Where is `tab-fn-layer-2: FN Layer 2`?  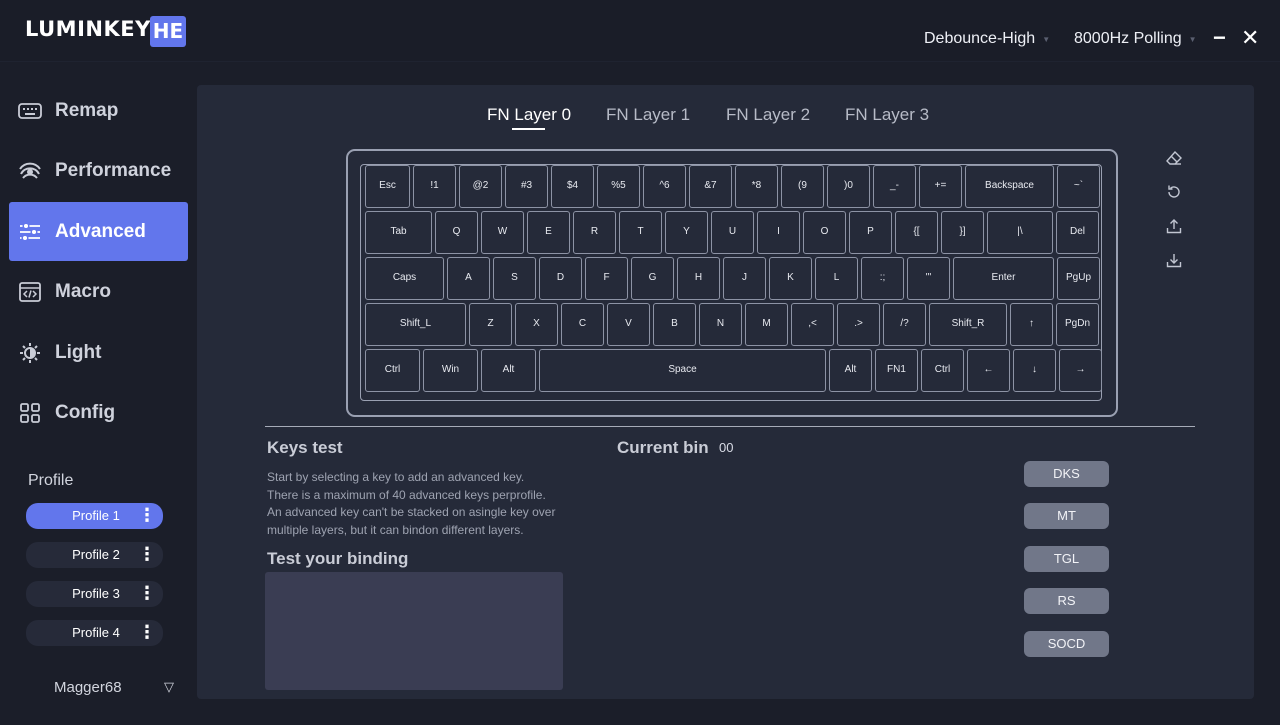 tab-fn-layer-2: FN Layer 2 is located at coordinates (768, 115).